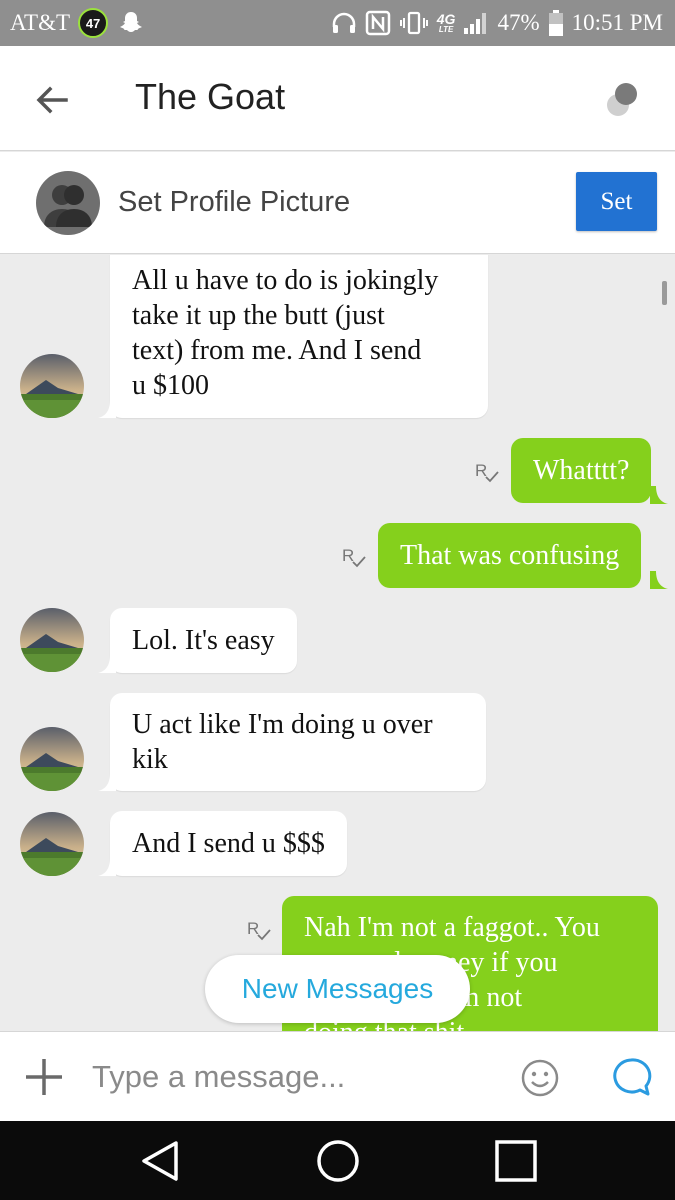 Image resolution: width=675 pixels, height=1200 pixels. Describe the element at coordinates (616, 201) in the screenshot. I see `set-profile-picture-button: Set` at that location.